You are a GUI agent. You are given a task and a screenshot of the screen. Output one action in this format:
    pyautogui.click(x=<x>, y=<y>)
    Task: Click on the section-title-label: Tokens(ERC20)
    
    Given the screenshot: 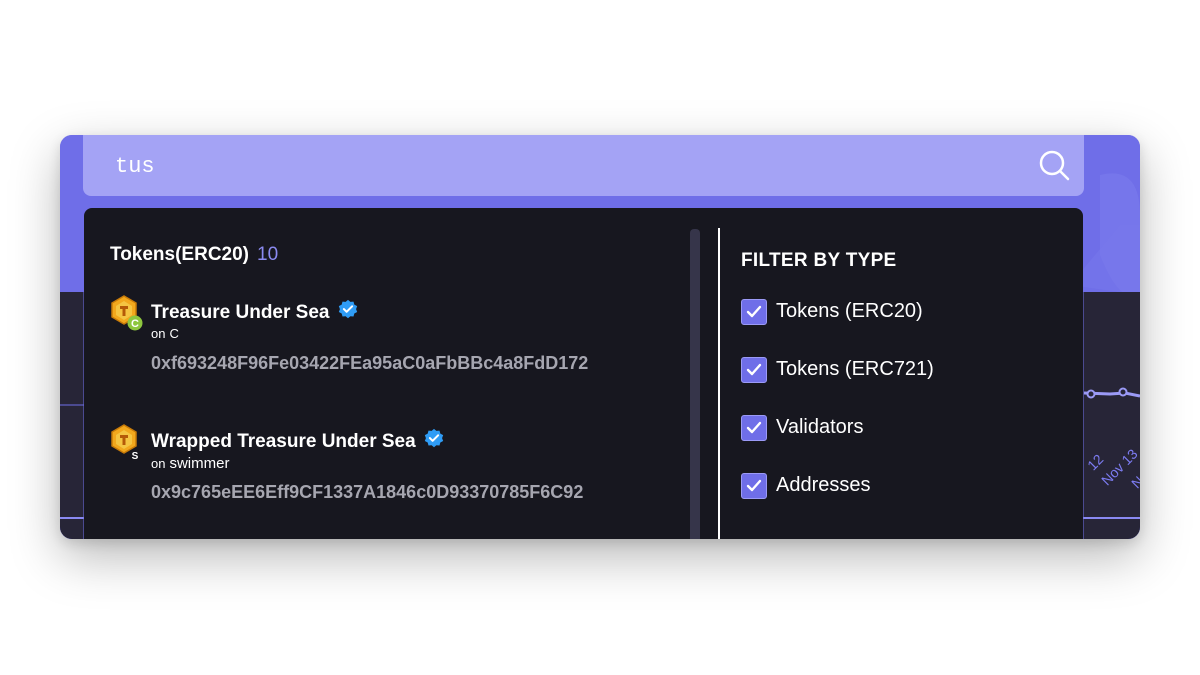 What is the action you would take?
    pyautogui.click(x=180, y=254)
    